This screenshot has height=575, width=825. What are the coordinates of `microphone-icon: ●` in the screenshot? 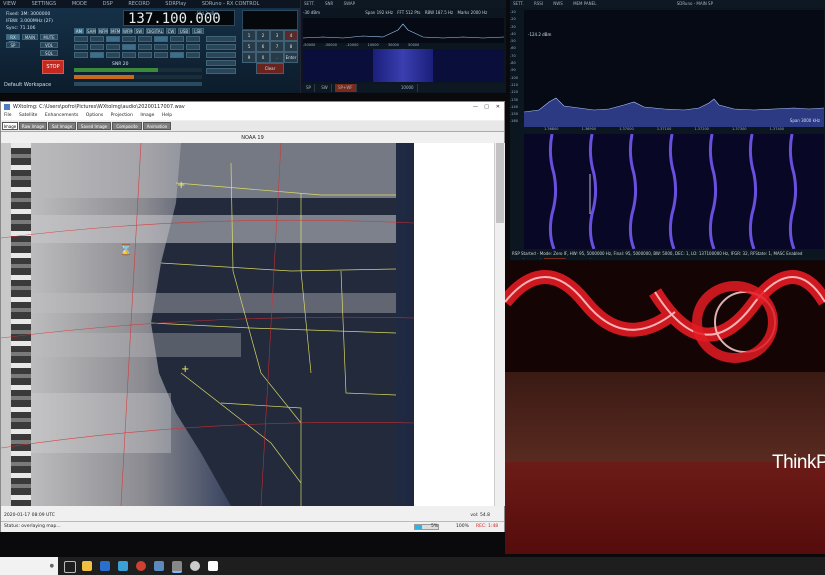 It's located at (52, 566).